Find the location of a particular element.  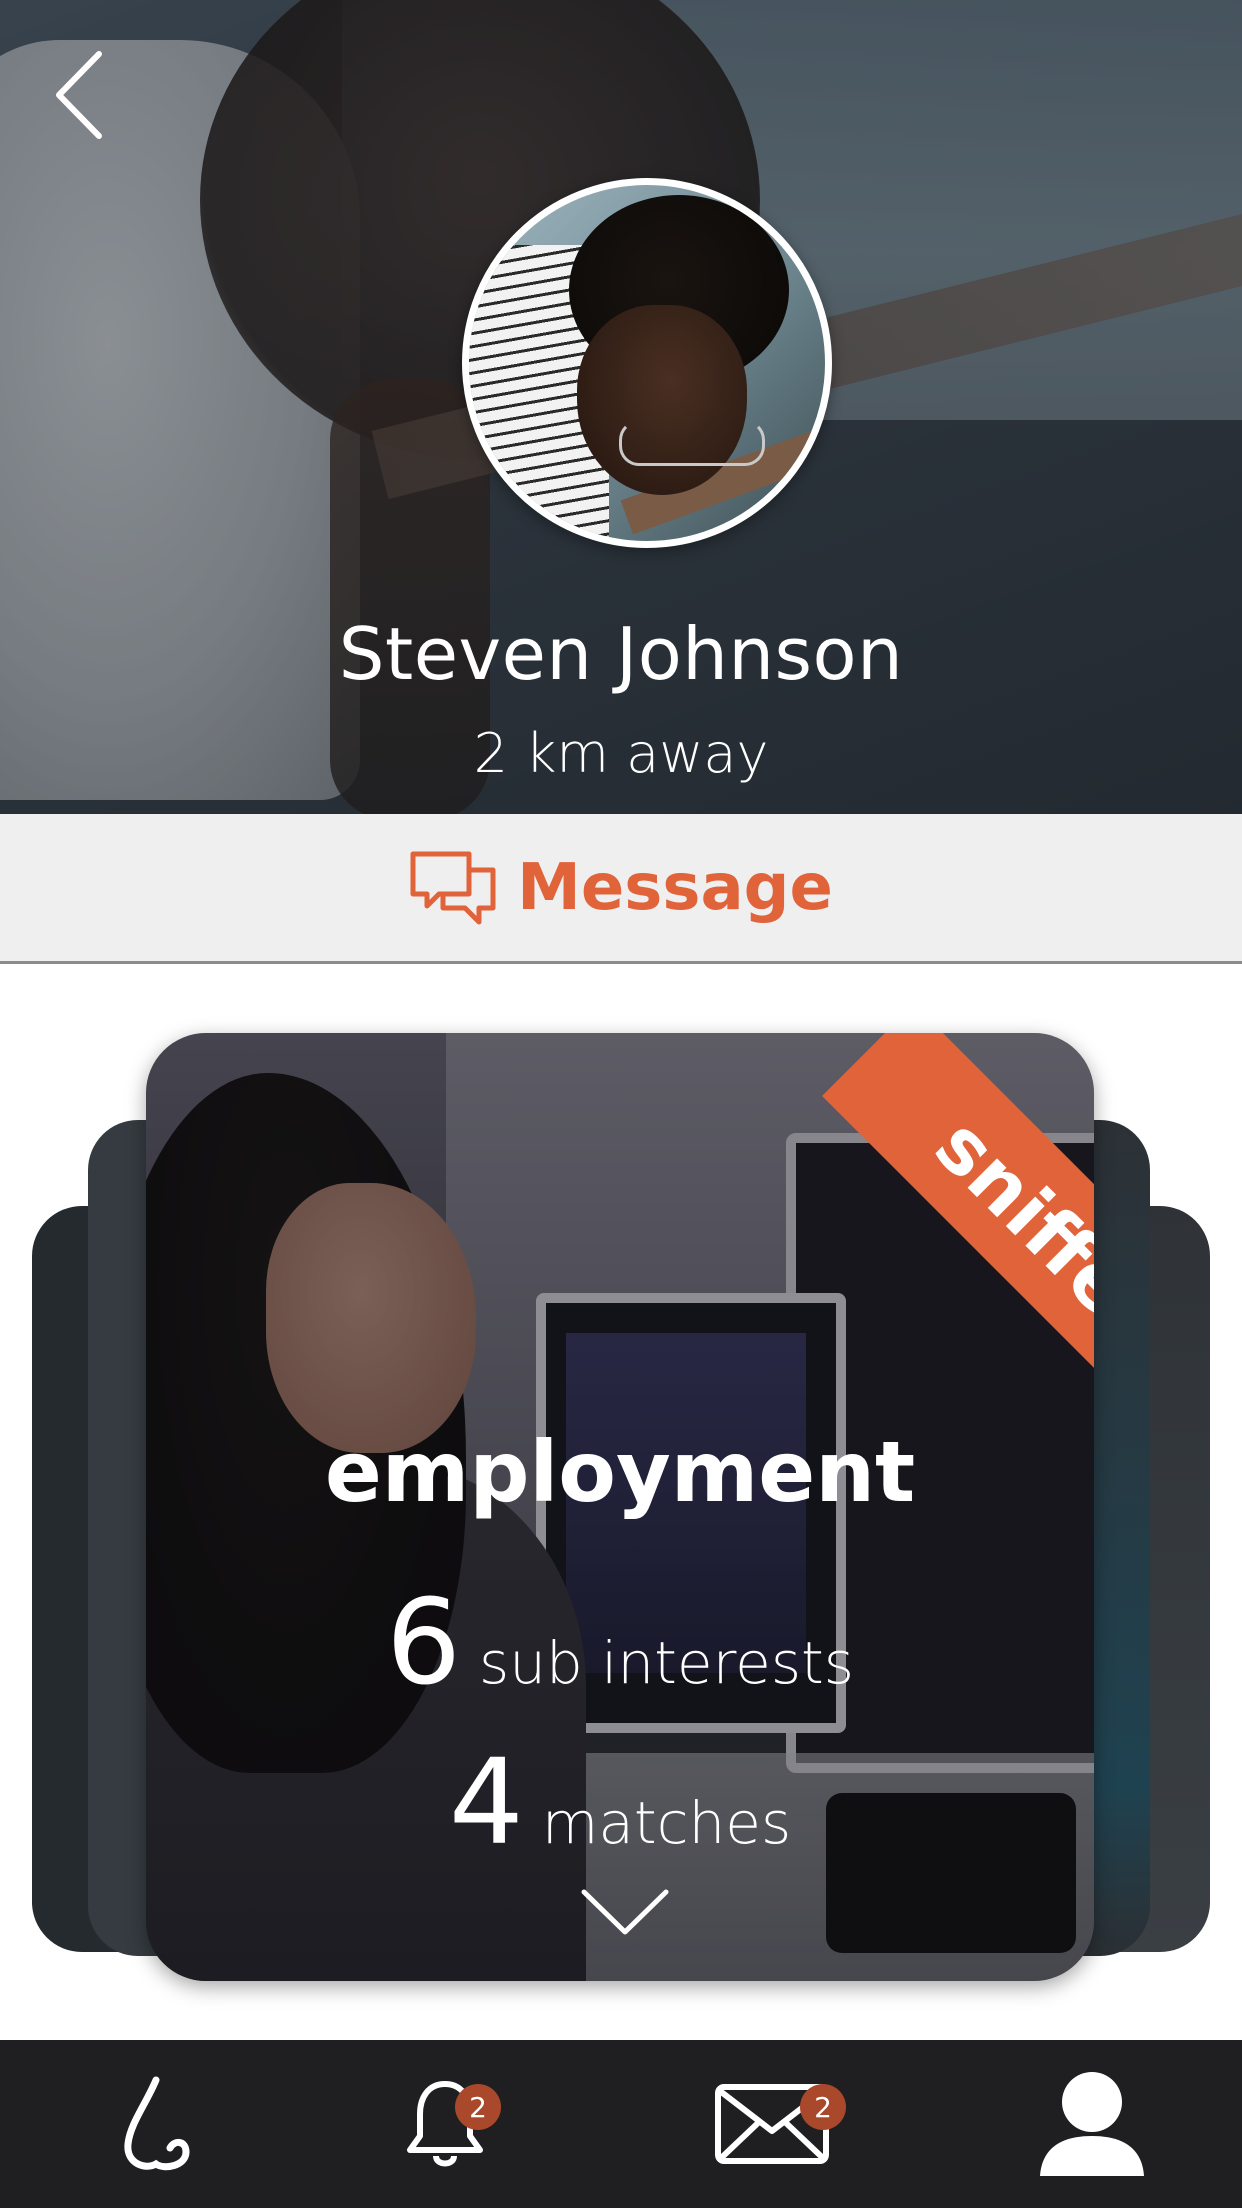

tab-sniff is located at coordinates (156, 2124).